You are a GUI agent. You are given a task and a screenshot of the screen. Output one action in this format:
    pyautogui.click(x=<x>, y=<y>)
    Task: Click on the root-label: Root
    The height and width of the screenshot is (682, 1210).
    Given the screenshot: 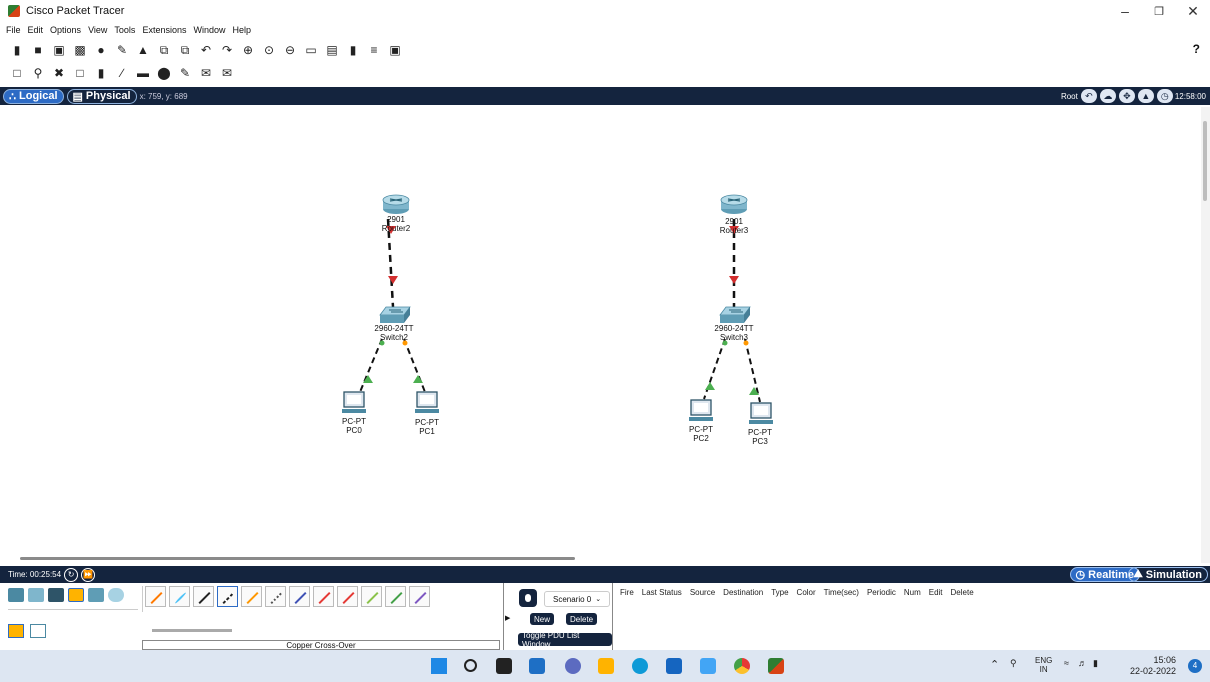 What is the action you would take?
    pyautogui.click(x=1069, y=96)
    